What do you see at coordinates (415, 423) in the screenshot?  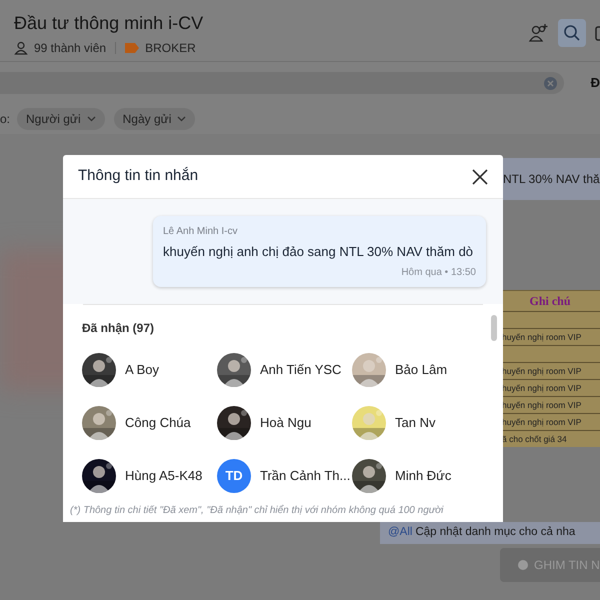 I see `member-name: Tan Nv` at bounding box center [415, 423].